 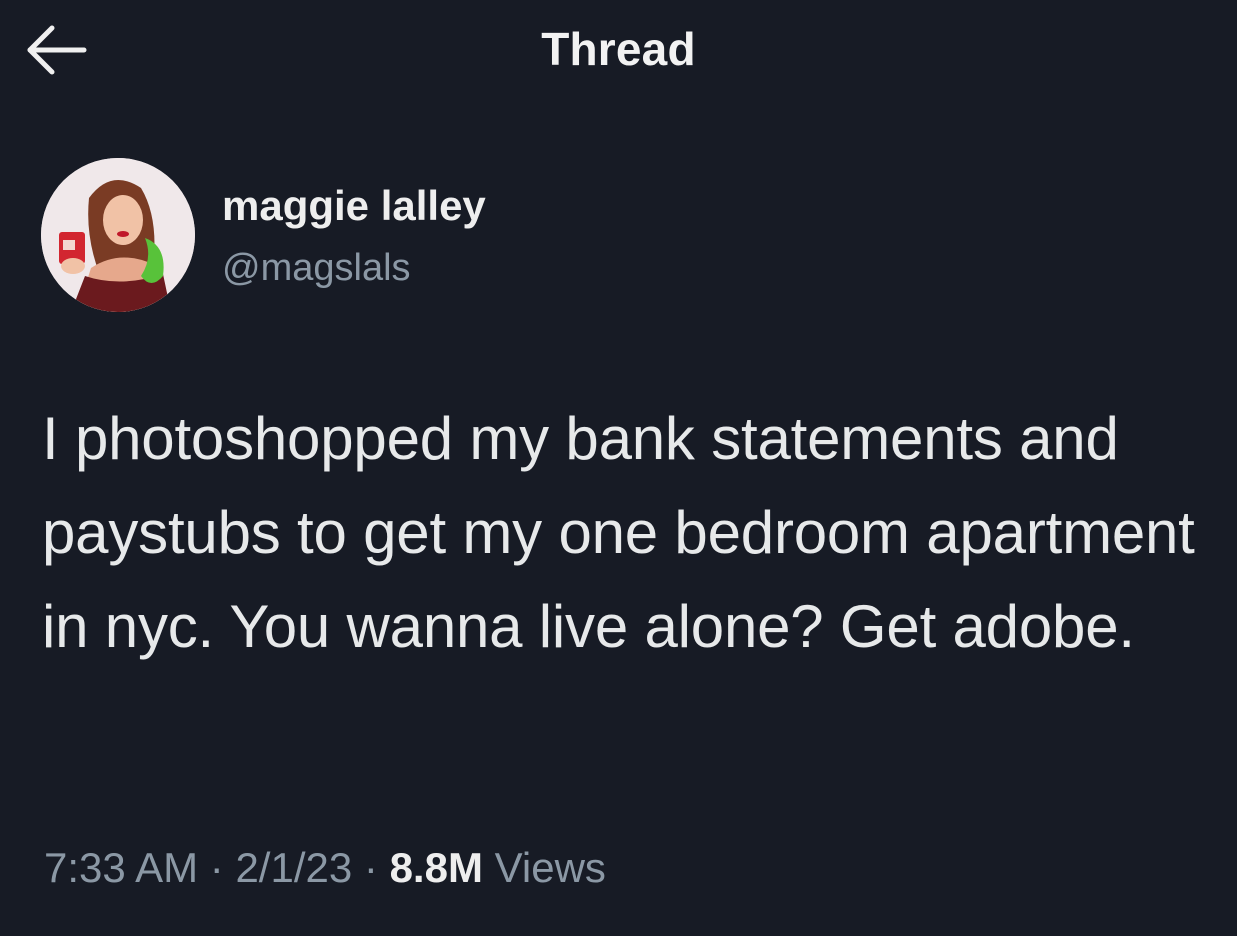 What do you see at coordinates (293, 867) in the screenshot?
I see `tweet-date: 2/1/23` at bounding box center [293, 867].